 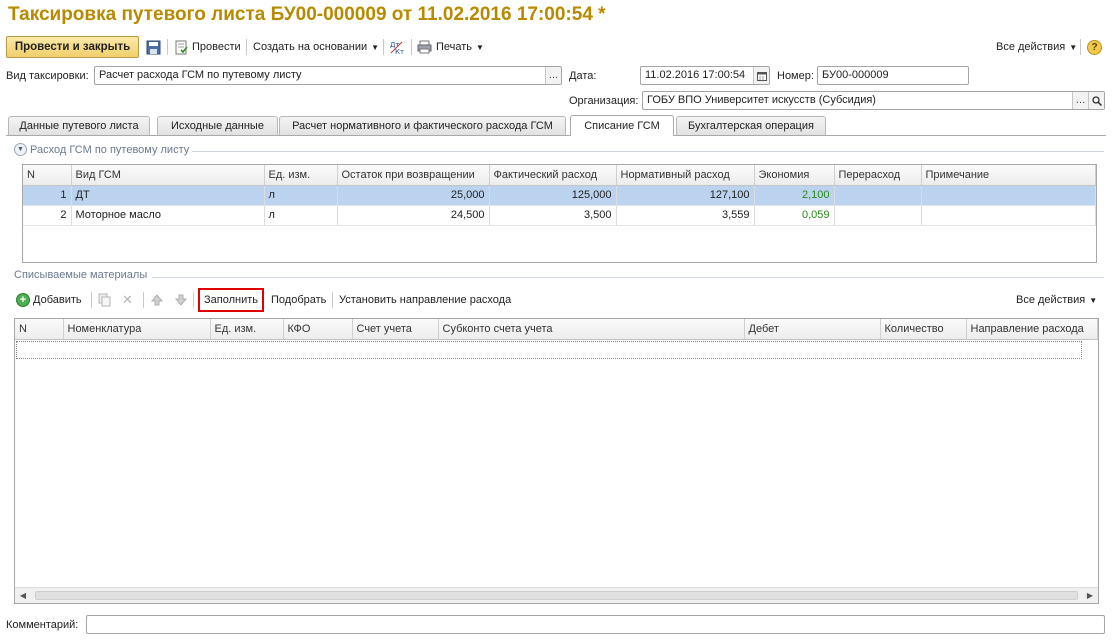 What do you see at coordinates (1094, 47) in the screenshot?
I see `help-icon: ?` at bounding box center [1094, 47].